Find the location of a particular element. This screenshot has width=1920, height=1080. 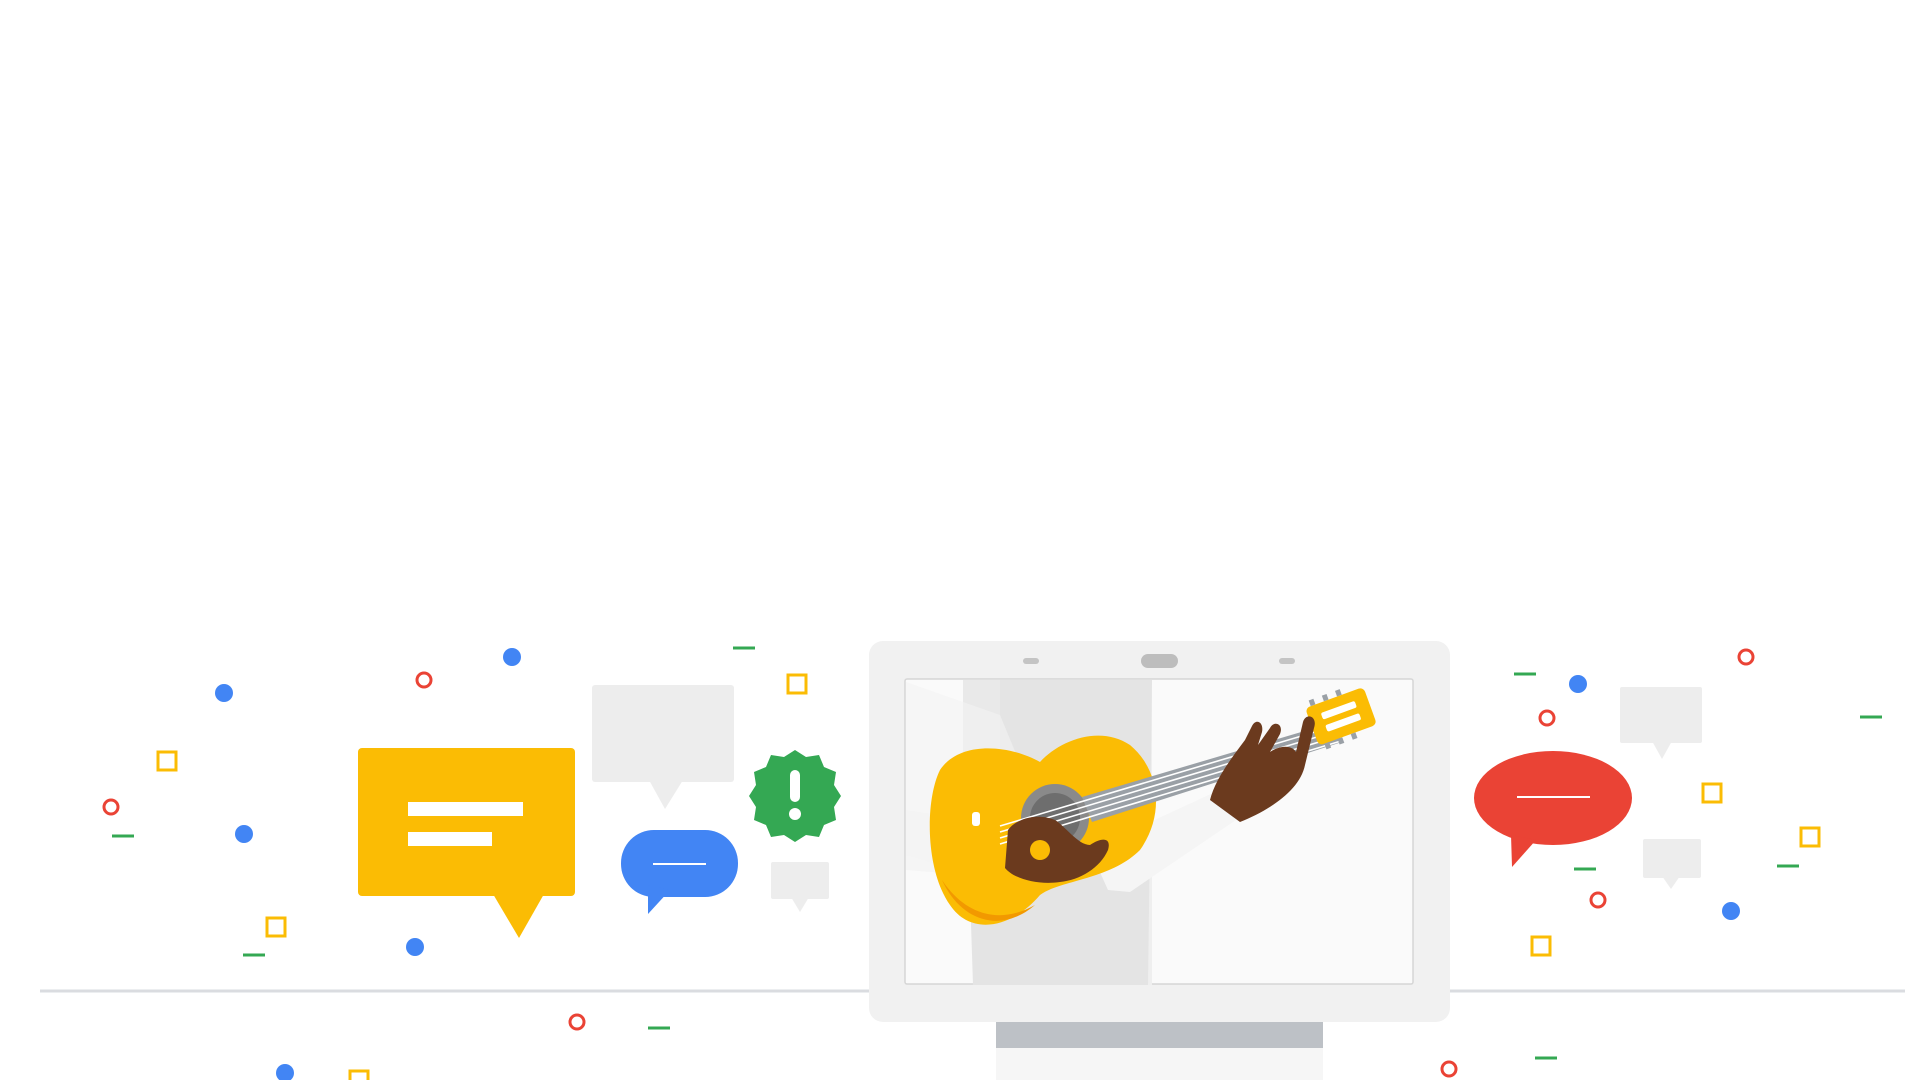

device-stand is located at coordinates (1159, 1034).